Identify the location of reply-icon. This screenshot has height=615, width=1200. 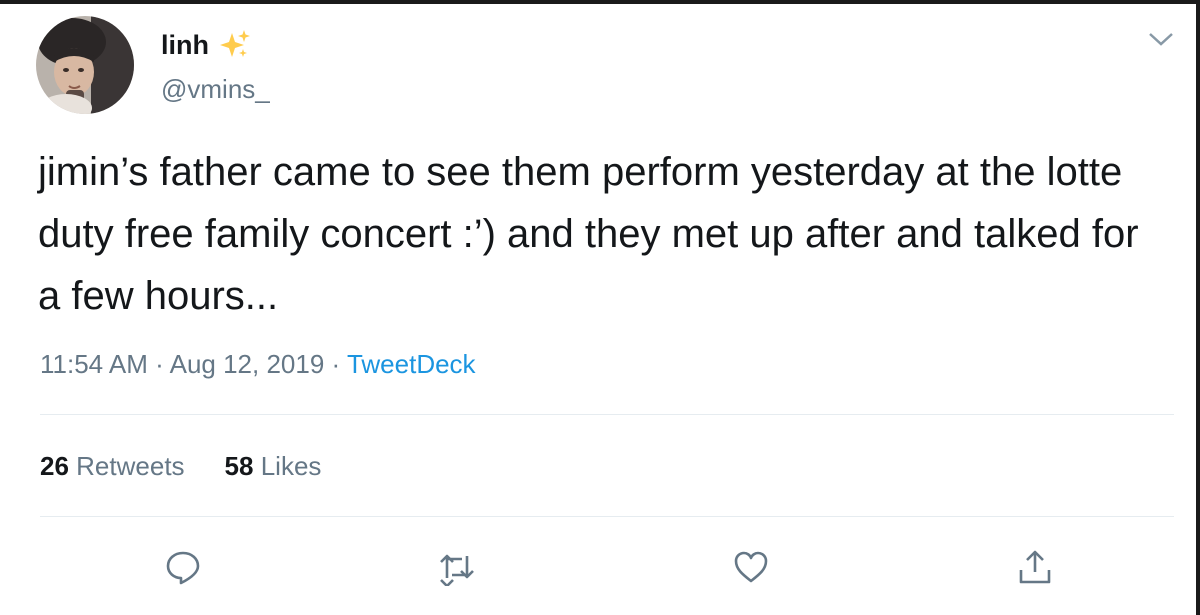
(183, 568).